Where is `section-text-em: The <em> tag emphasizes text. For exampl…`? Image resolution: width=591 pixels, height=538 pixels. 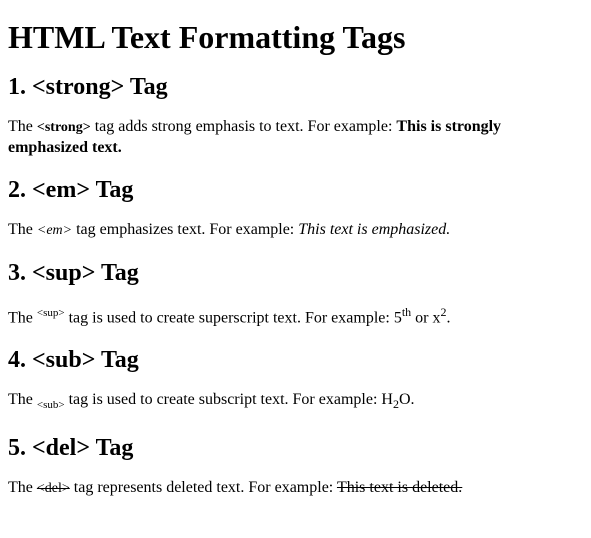
section-text-em: The <em> tag emphasizes text. For exampl… is located at coordinates (295, 230).